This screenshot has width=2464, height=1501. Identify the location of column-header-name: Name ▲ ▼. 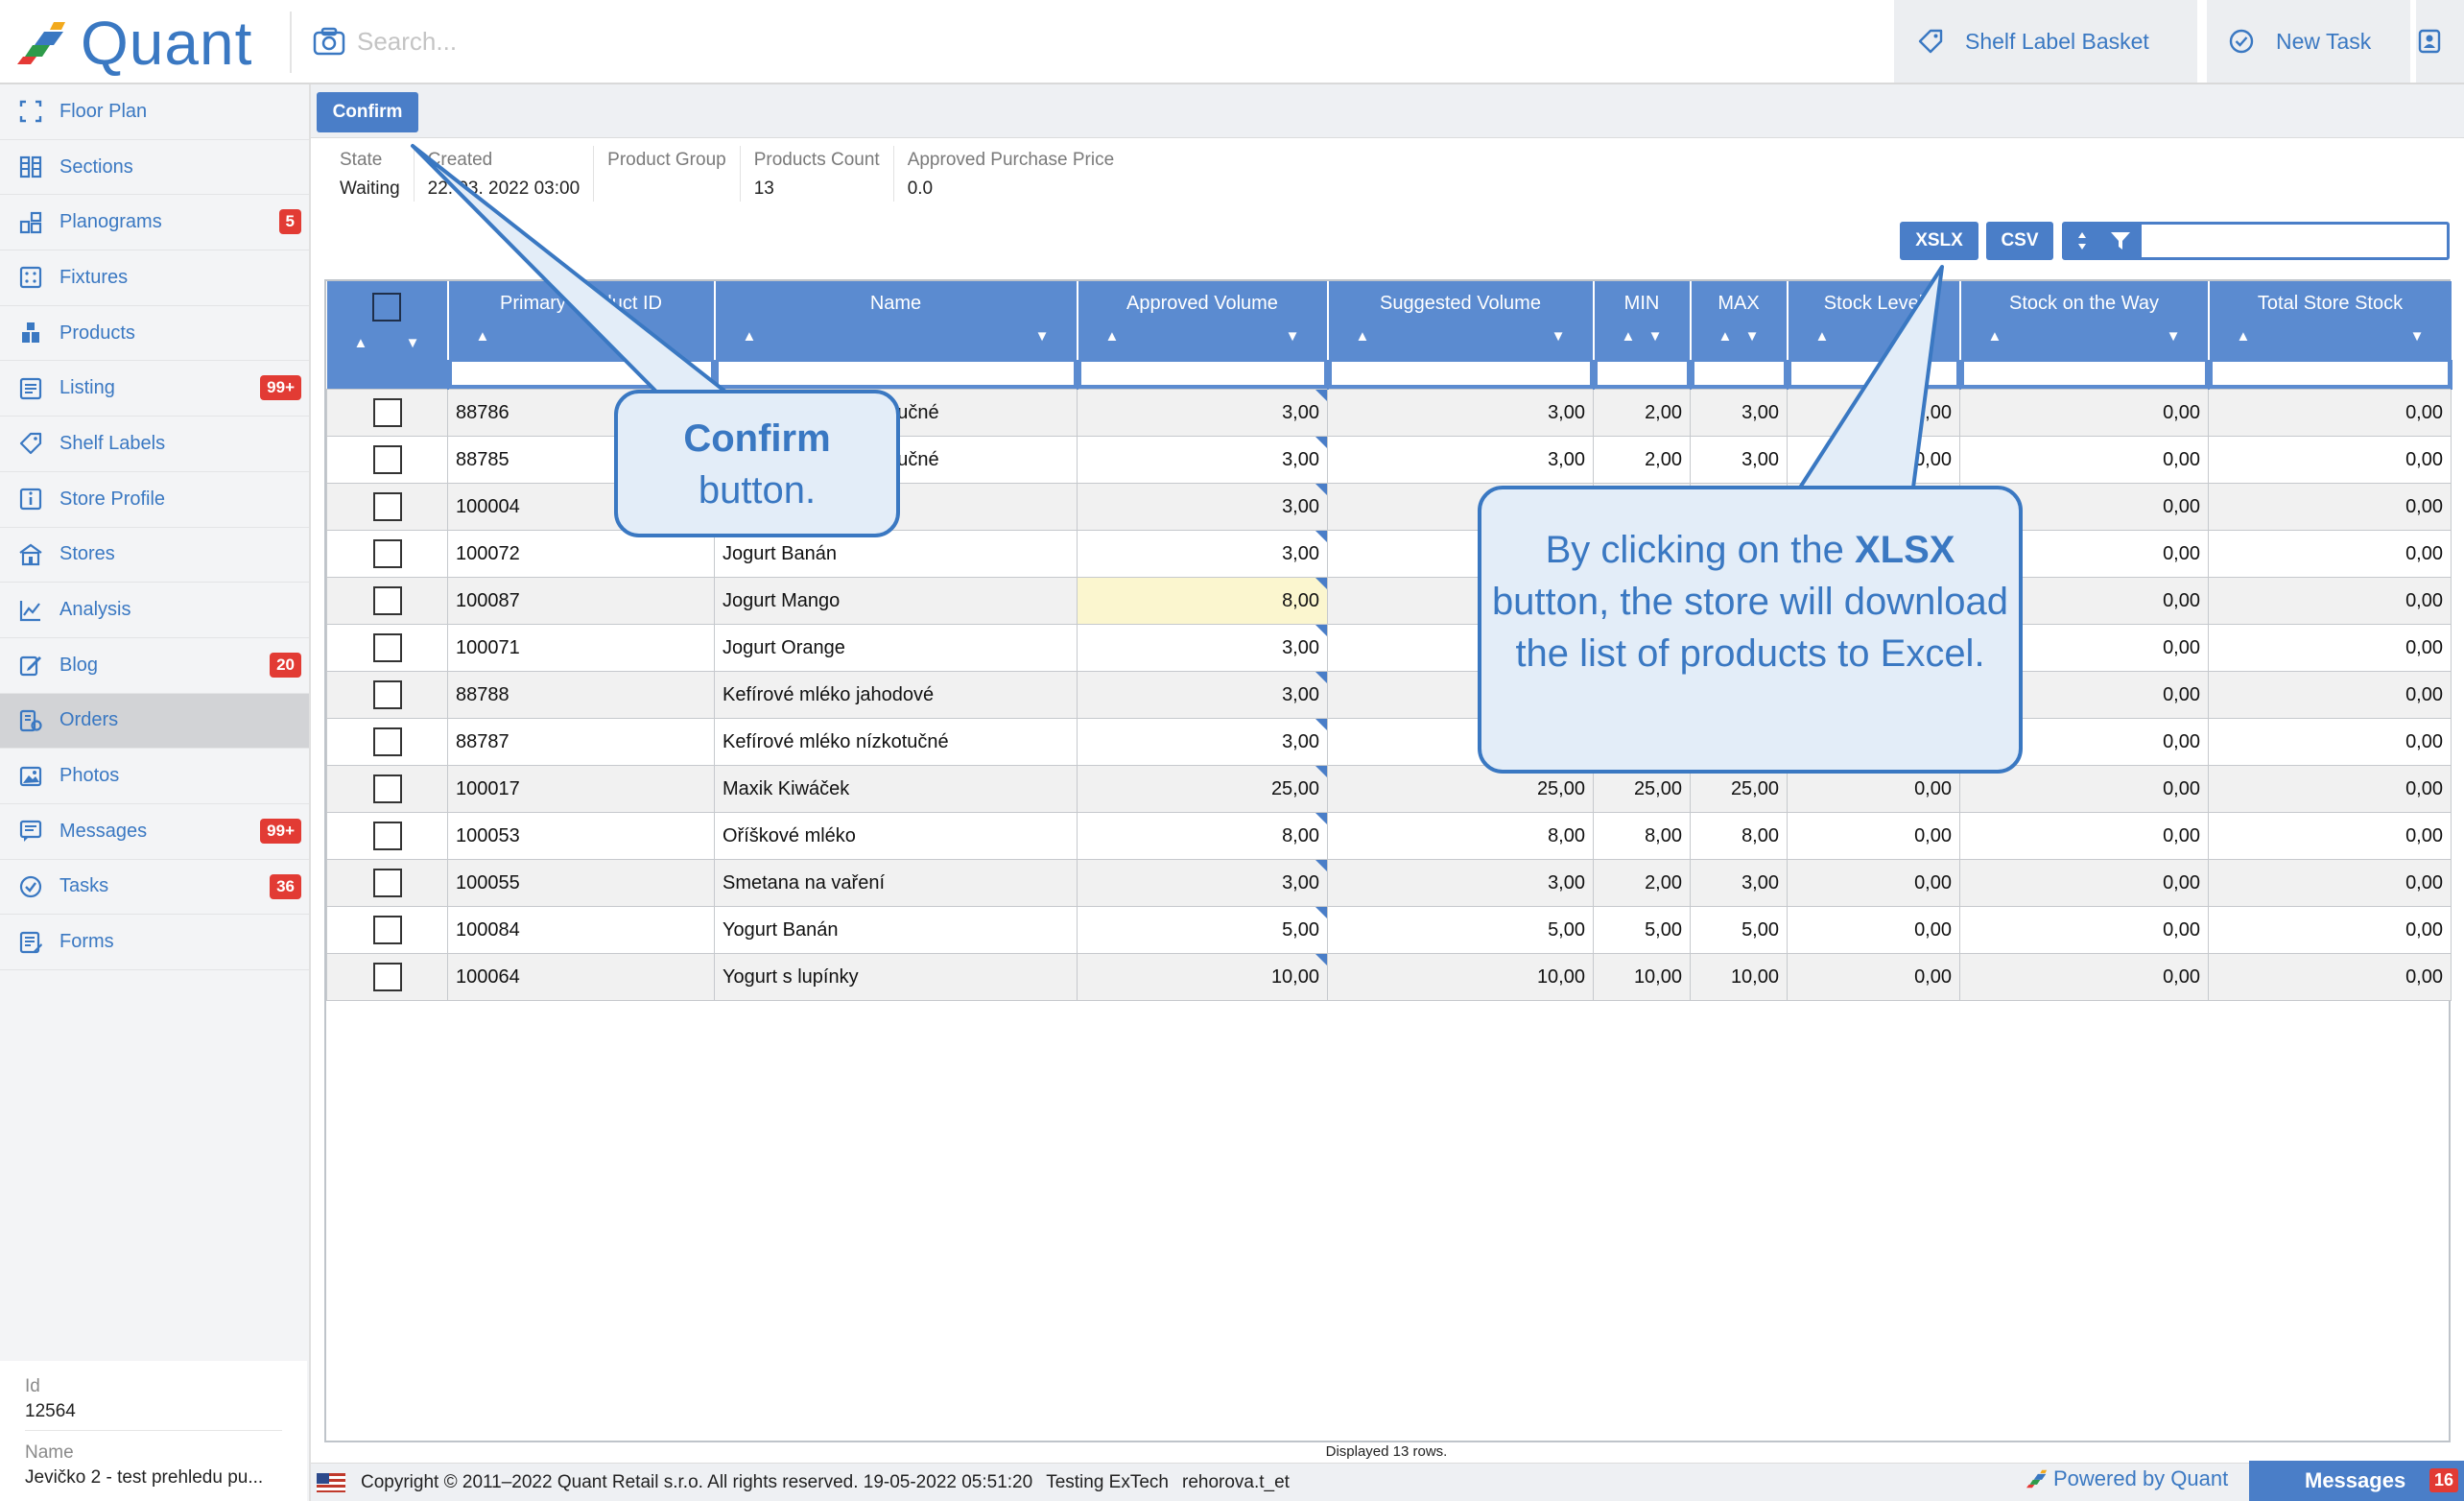
(896, 320).